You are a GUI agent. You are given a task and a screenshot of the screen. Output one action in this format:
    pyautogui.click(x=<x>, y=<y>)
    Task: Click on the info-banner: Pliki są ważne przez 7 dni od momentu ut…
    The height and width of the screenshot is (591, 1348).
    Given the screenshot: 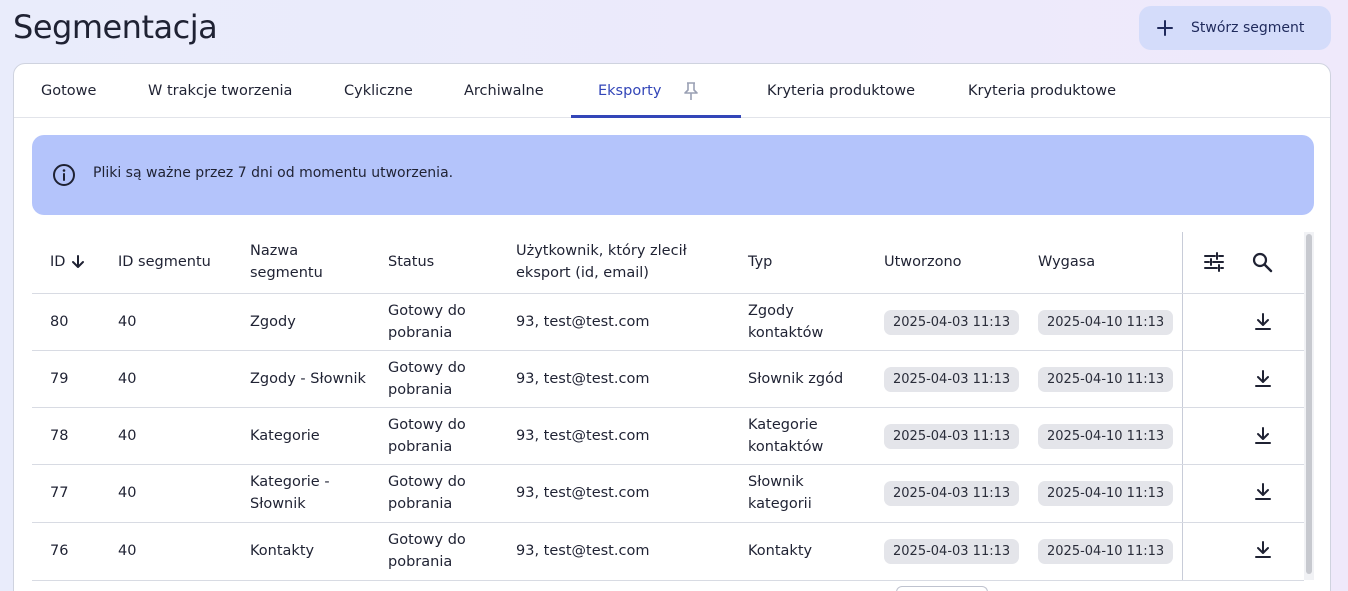 What is the action you would take?
    pyautogui.click(x=673, y=175)
    